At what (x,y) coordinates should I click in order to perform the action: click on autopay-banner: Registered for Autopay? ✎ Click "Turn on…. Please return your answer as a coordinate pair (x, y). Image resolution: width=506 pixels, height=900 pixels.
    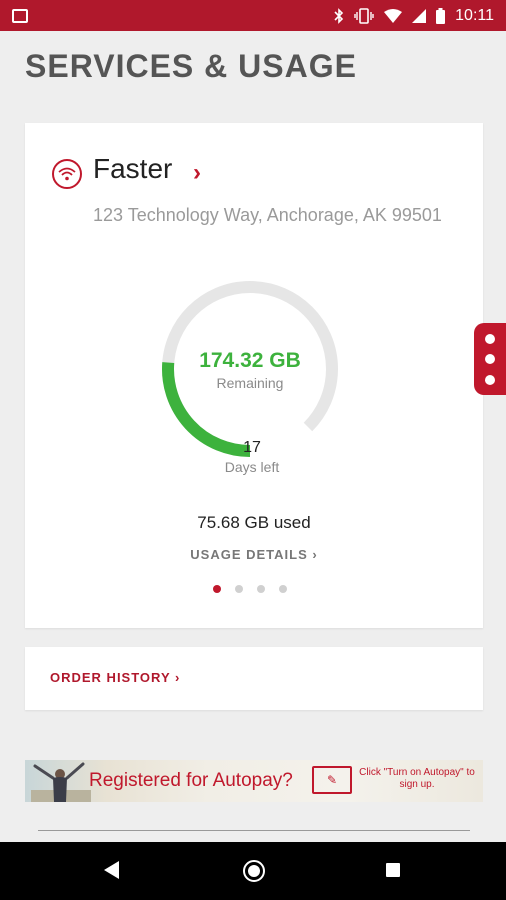
    Looking at the image, I should click on (254, 781).